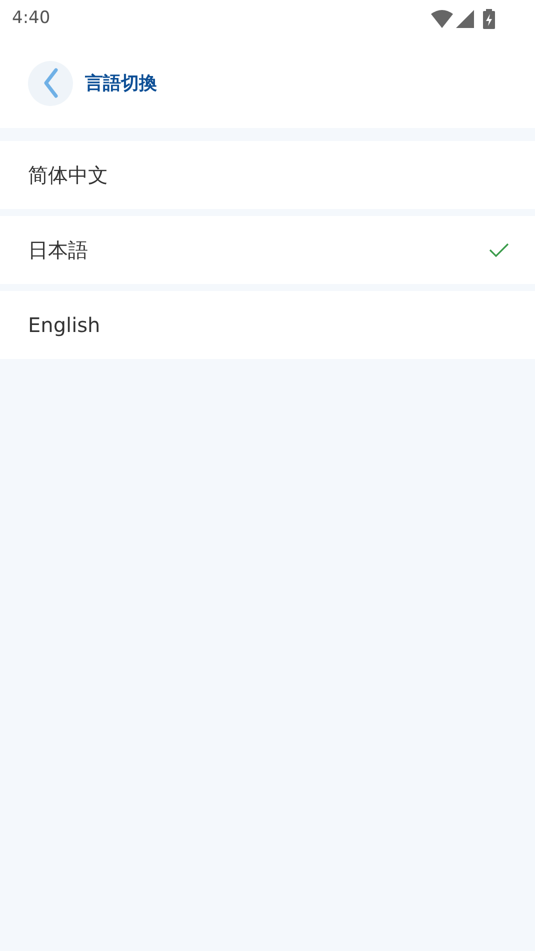 The height and width of the screenshot is (951, 535). I want to click on back-icon, so click(50, 83).